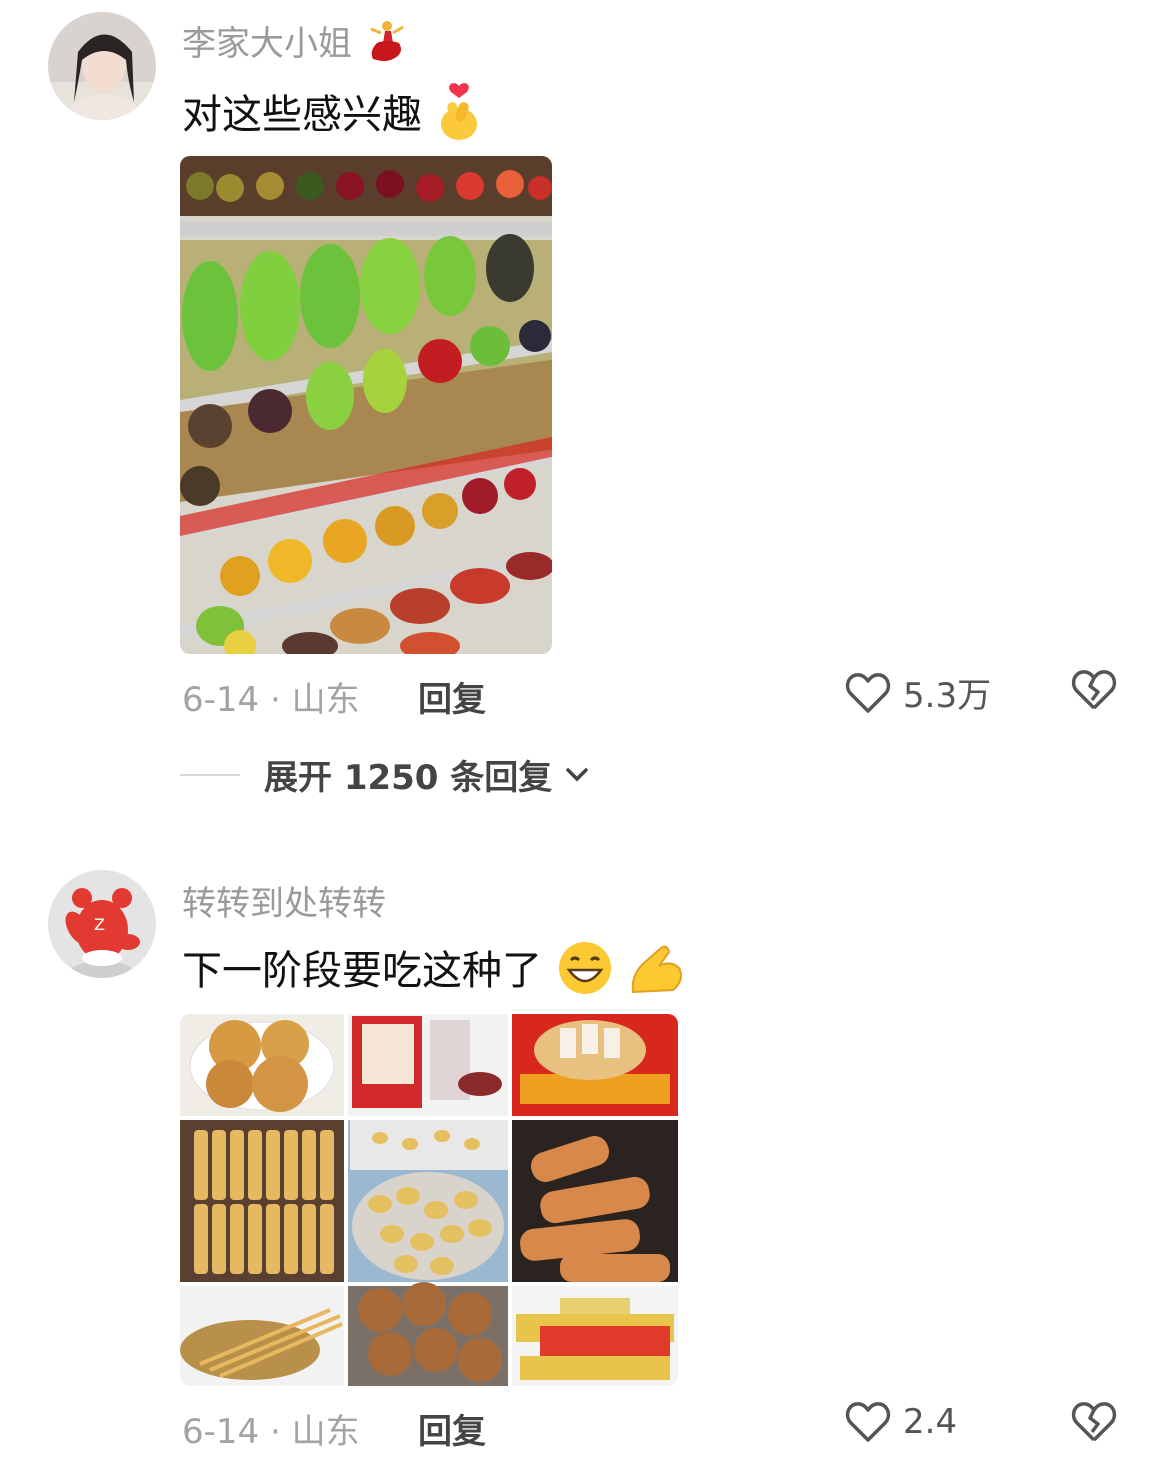  What do you see at coordinates (284, 900) in the screenshot?
I see `username: 转转到处转转` at bounding box center [284, 900].